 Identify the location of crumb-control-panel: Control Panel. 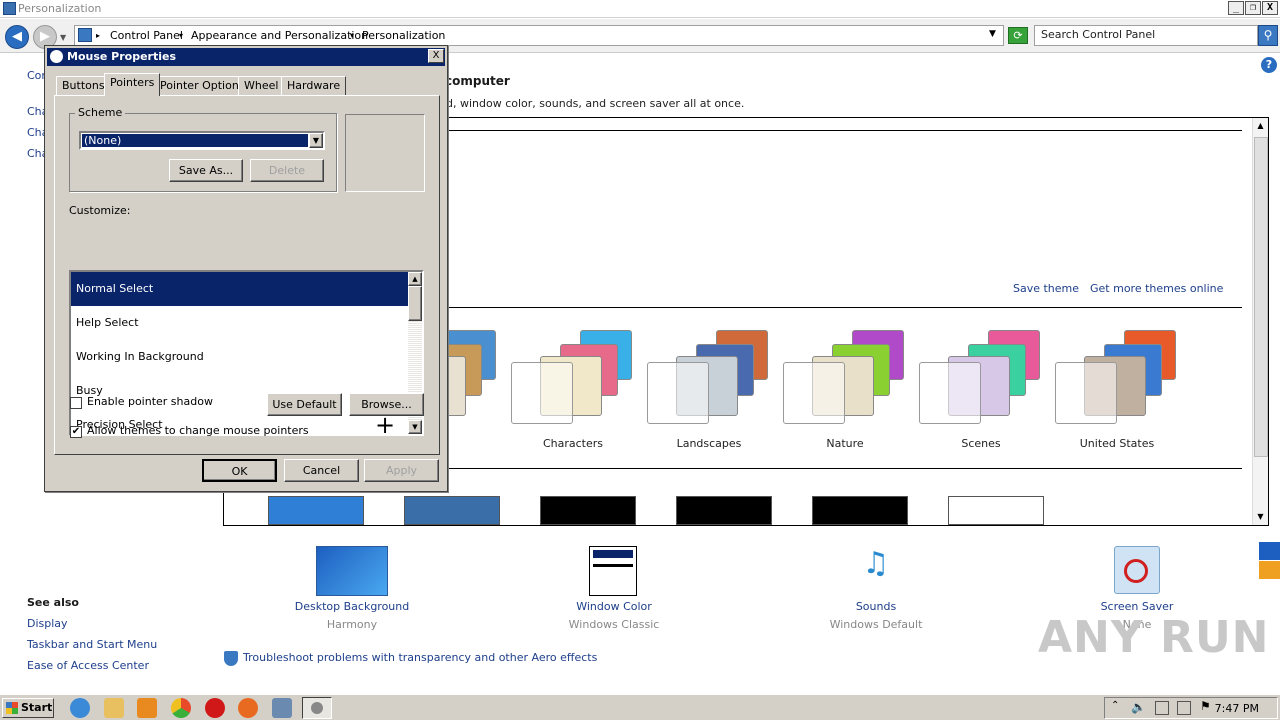
(146, 35).